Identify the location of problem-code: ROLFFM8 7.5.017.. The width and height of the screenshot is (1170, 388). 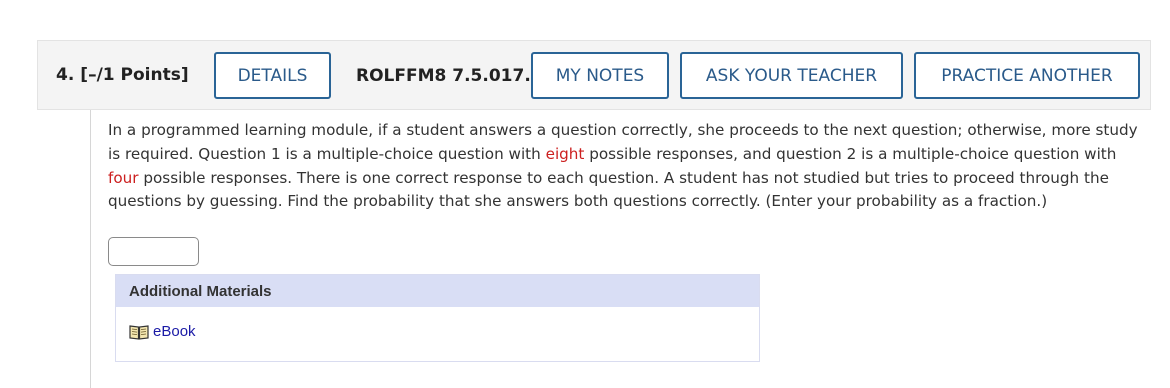
(443, 76).